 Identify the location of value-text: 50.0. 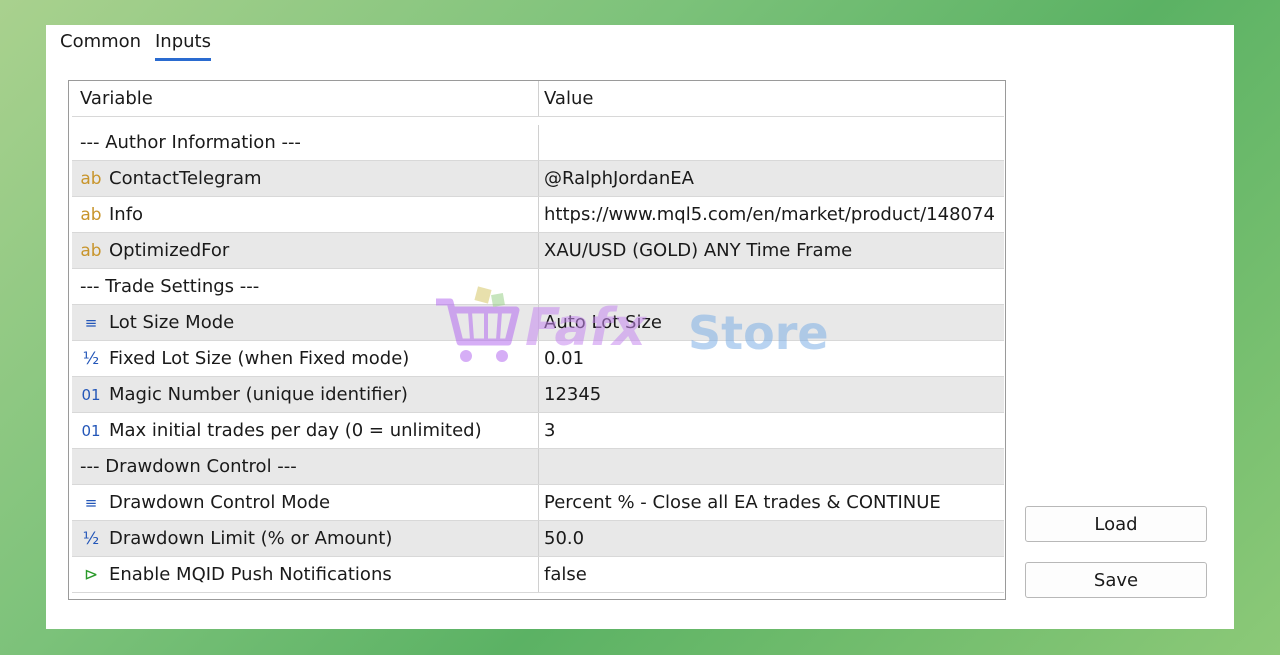
(564, 538).